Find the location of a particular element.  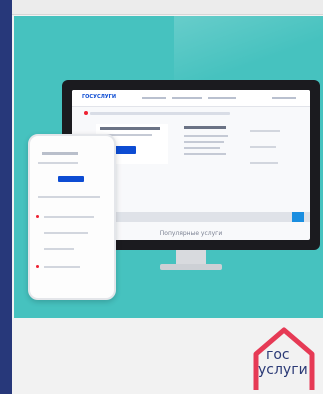

phone-button is located at coordinates (71, 179).